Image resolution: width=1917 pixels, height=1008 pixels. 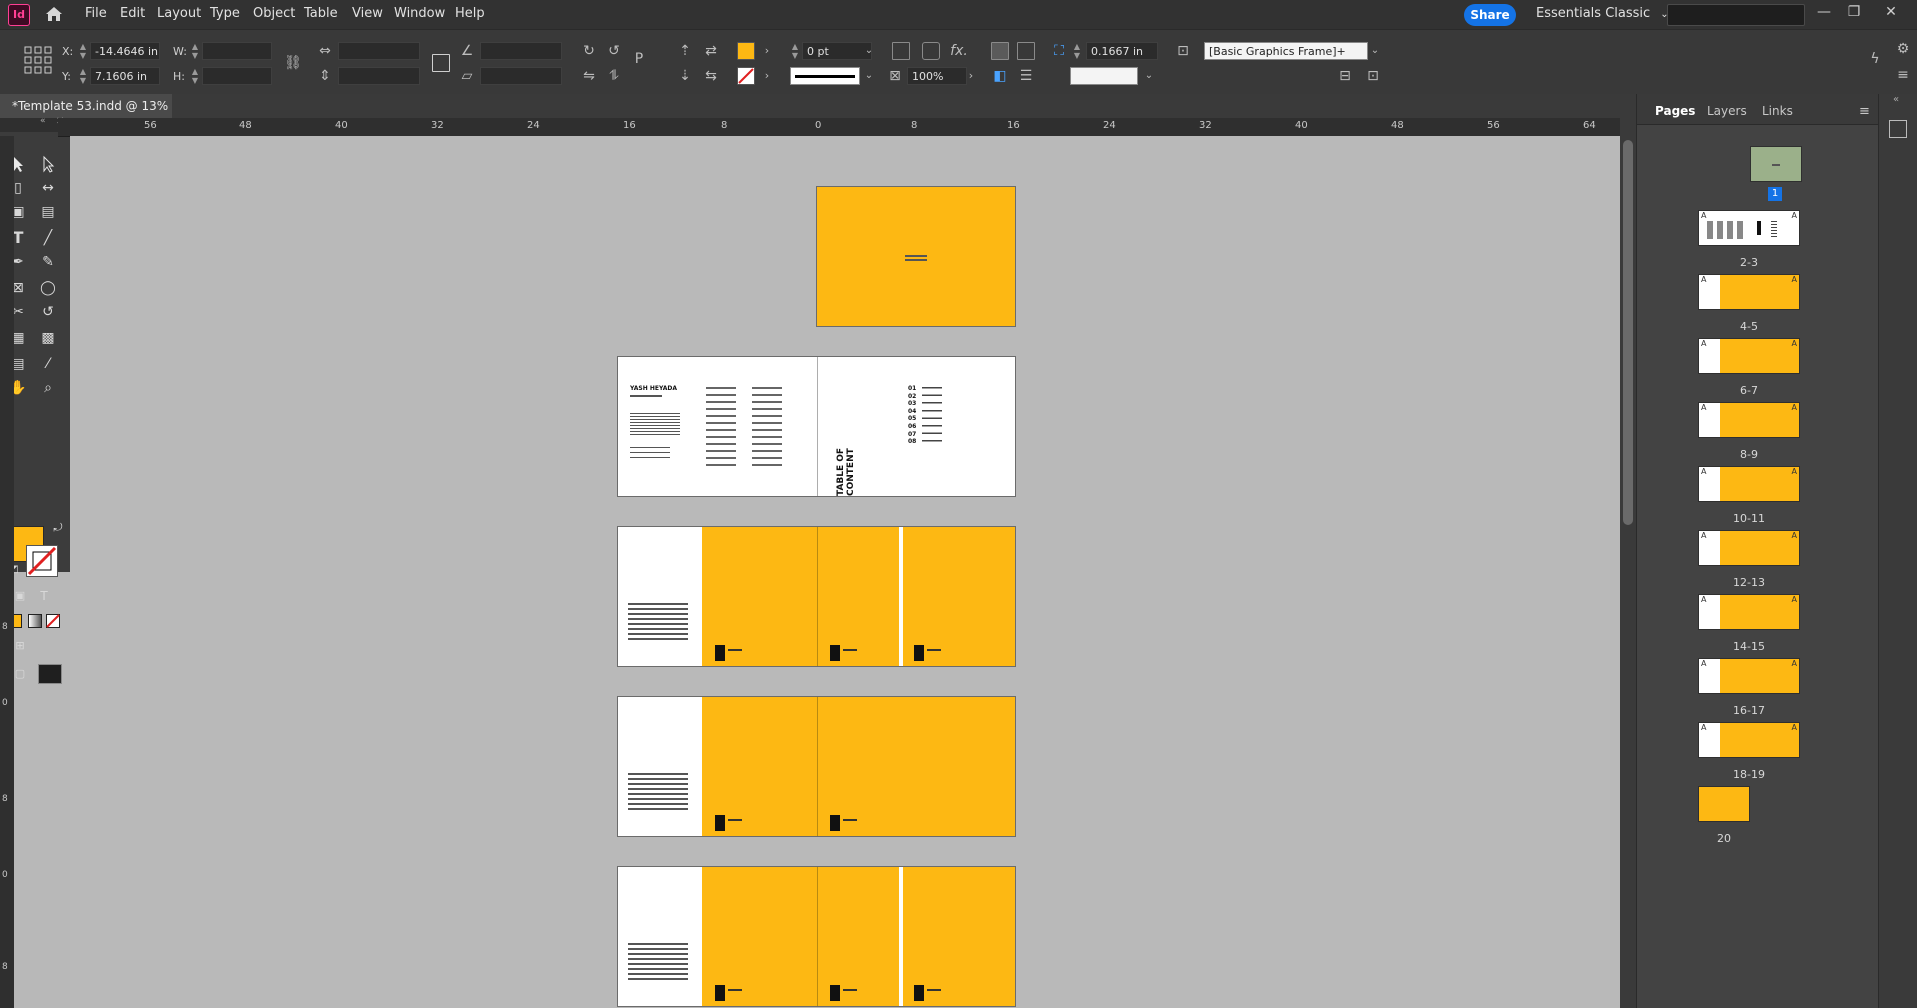 I want to click on workspace-switcher: Essentials Classic ⌄, so click(x=1602, y=13).